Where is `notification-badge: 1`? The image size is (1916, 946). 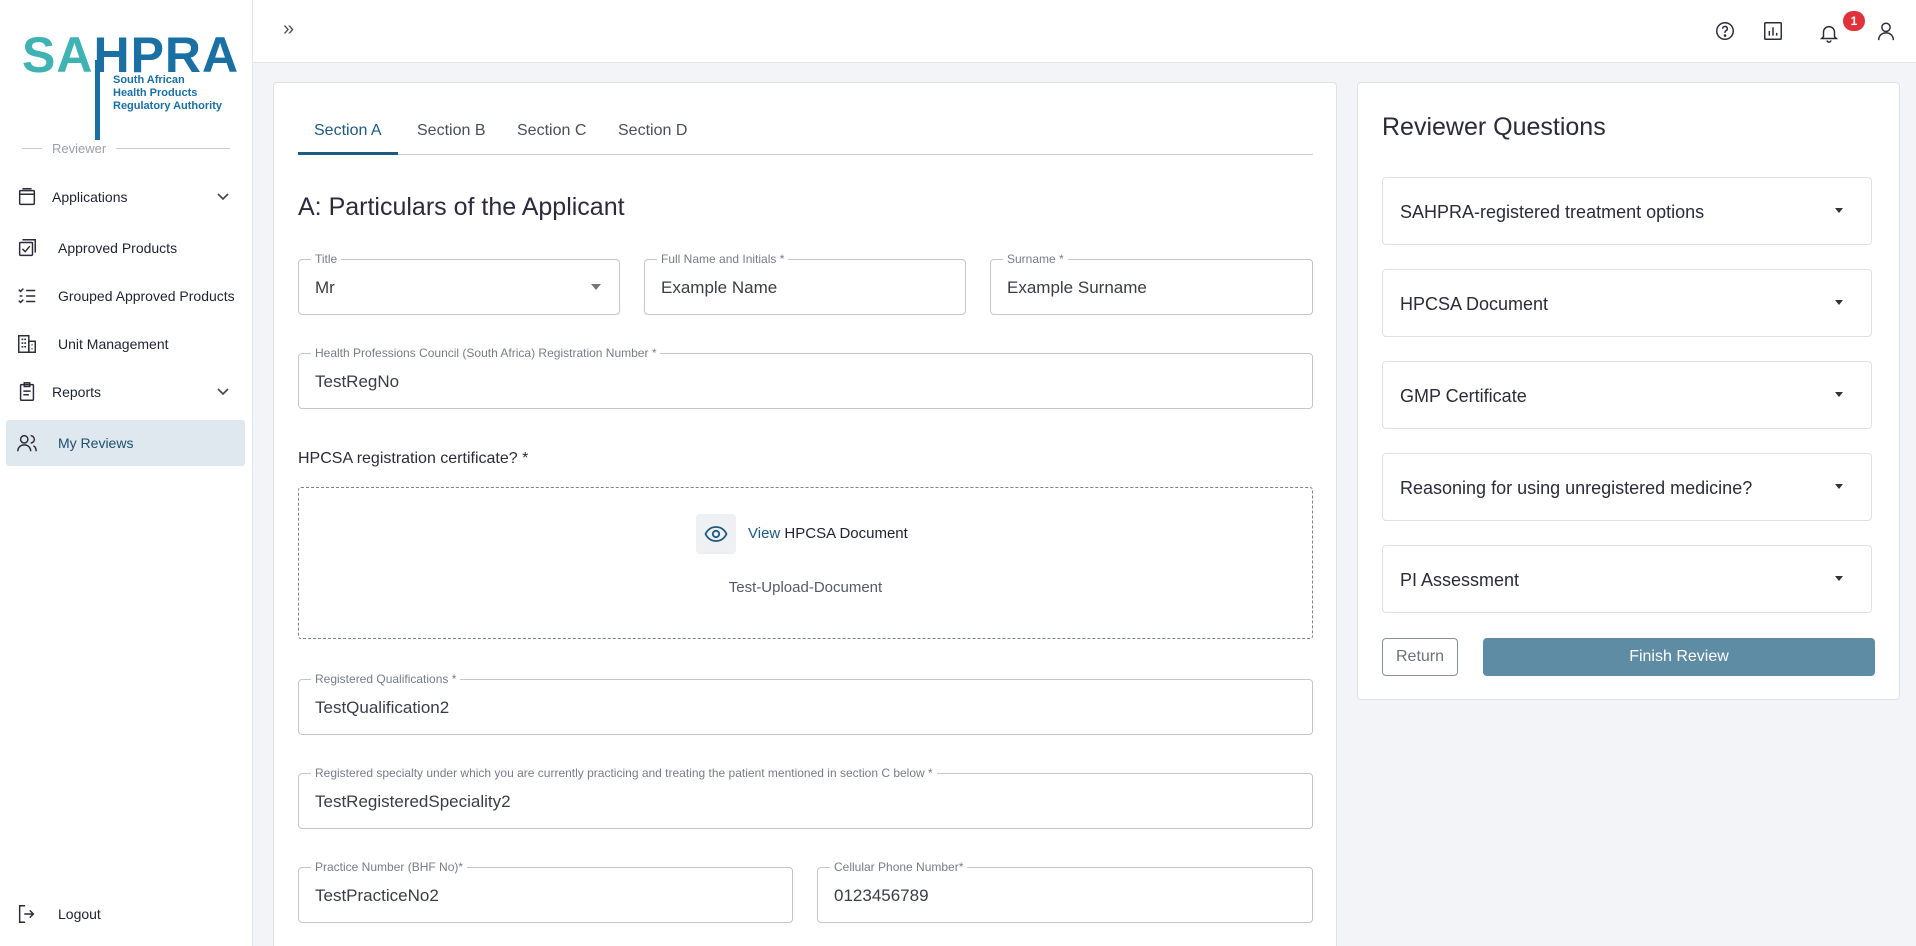 notification-badge: 1 is located at coordinates (1854, 21).